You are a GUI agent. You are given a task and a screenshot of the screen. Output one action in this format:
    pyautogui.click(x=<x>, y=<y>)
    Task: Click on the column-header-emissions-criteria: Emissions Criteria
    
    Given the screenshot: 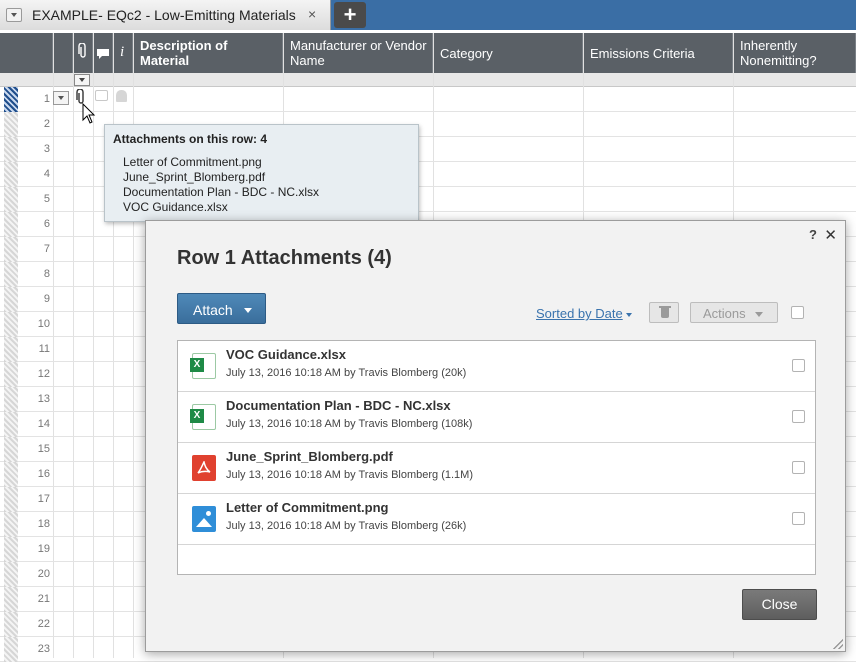 What is the action you would take?
    pyautogui.click(x=658, y=53)
    